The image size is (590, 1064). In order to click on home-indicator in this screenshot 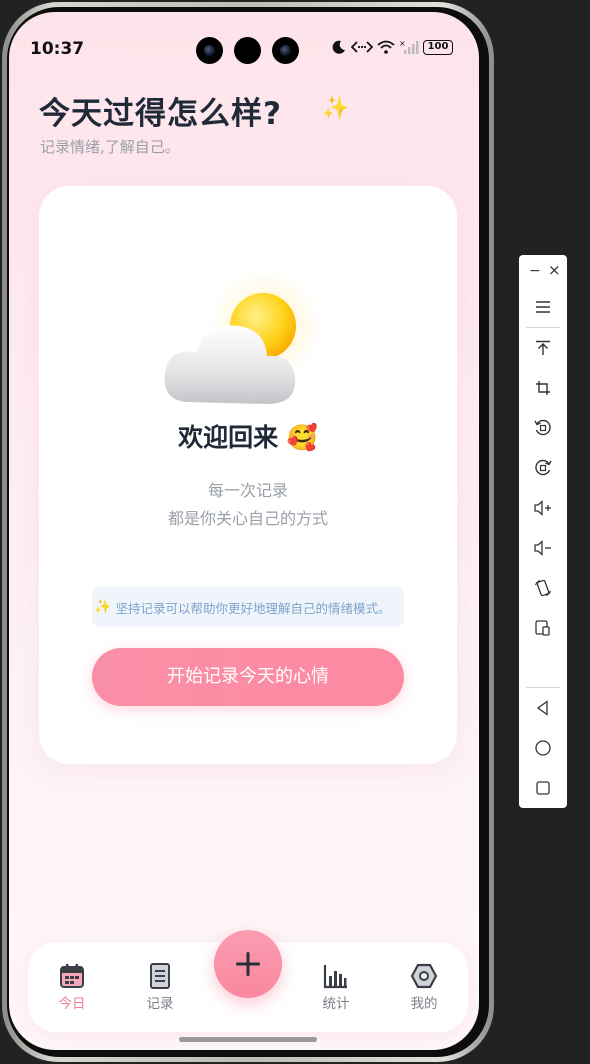, I will do `click(248, 1039)`.